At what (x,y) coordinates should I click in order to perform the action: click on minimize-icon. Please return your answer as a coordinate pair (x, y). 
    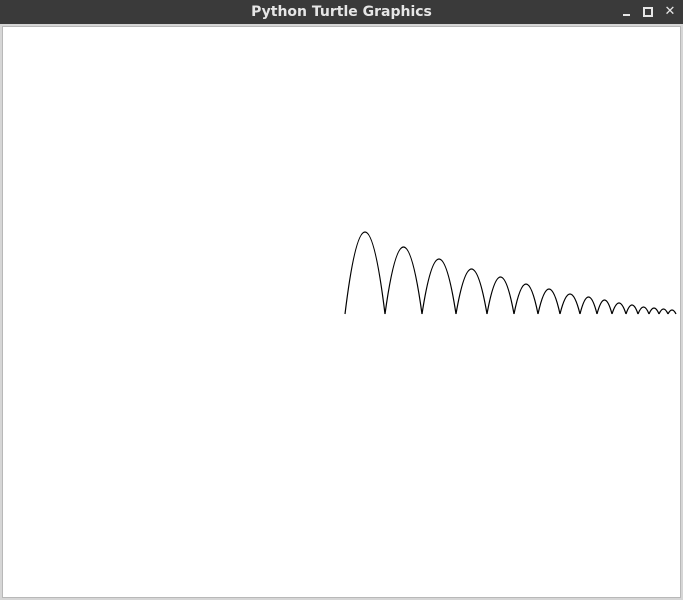
    Looking at the image, I should click on (626, 15).